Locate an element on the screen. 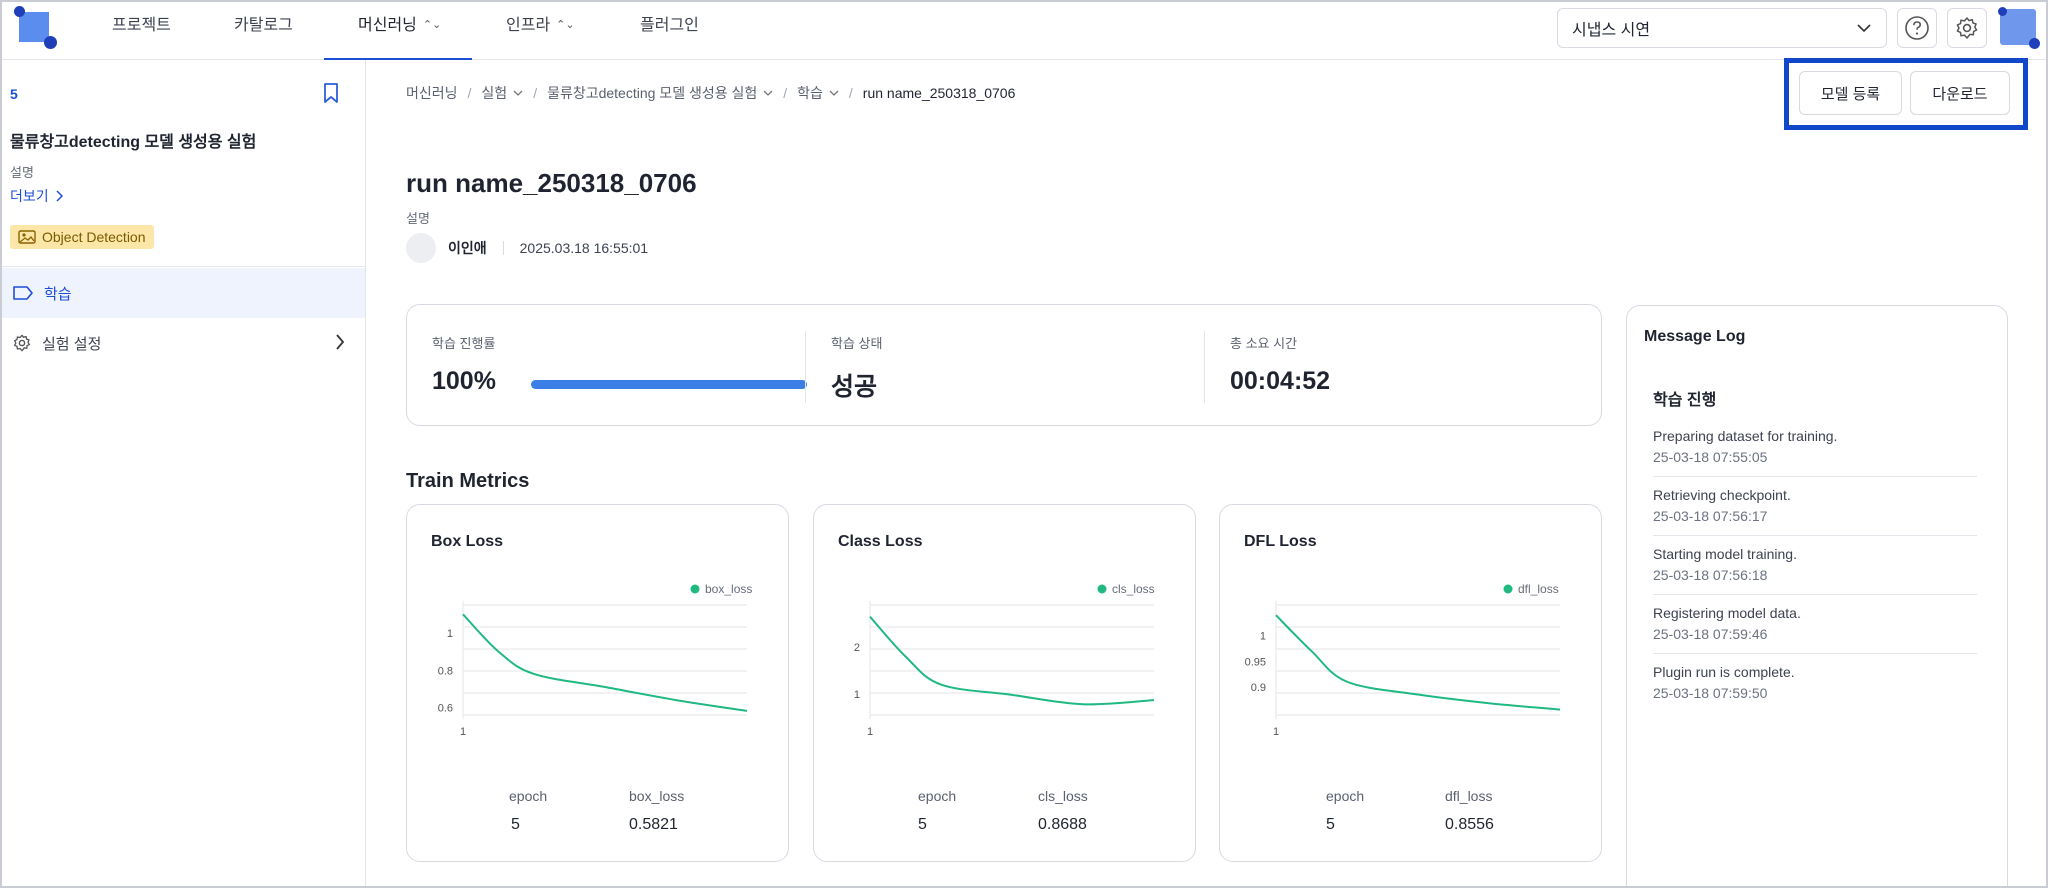 The image size is (2048, 888). user-avatar is located at coordinates (2019, 28).